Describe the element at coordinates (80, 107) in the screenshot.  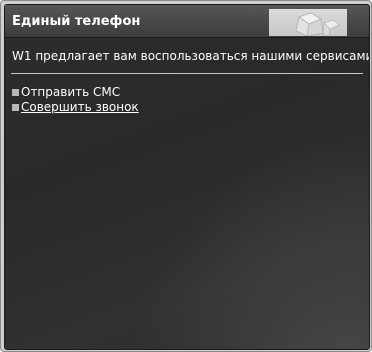
I see `make-call-link: Совершить звонок` at that location.